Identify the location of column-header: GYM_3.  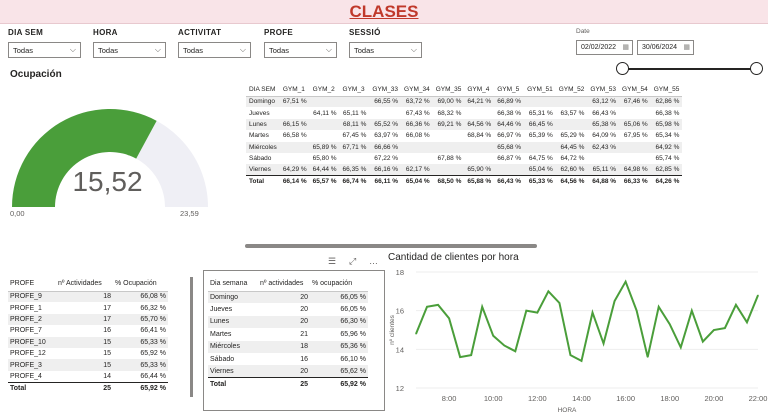
(355, 89).